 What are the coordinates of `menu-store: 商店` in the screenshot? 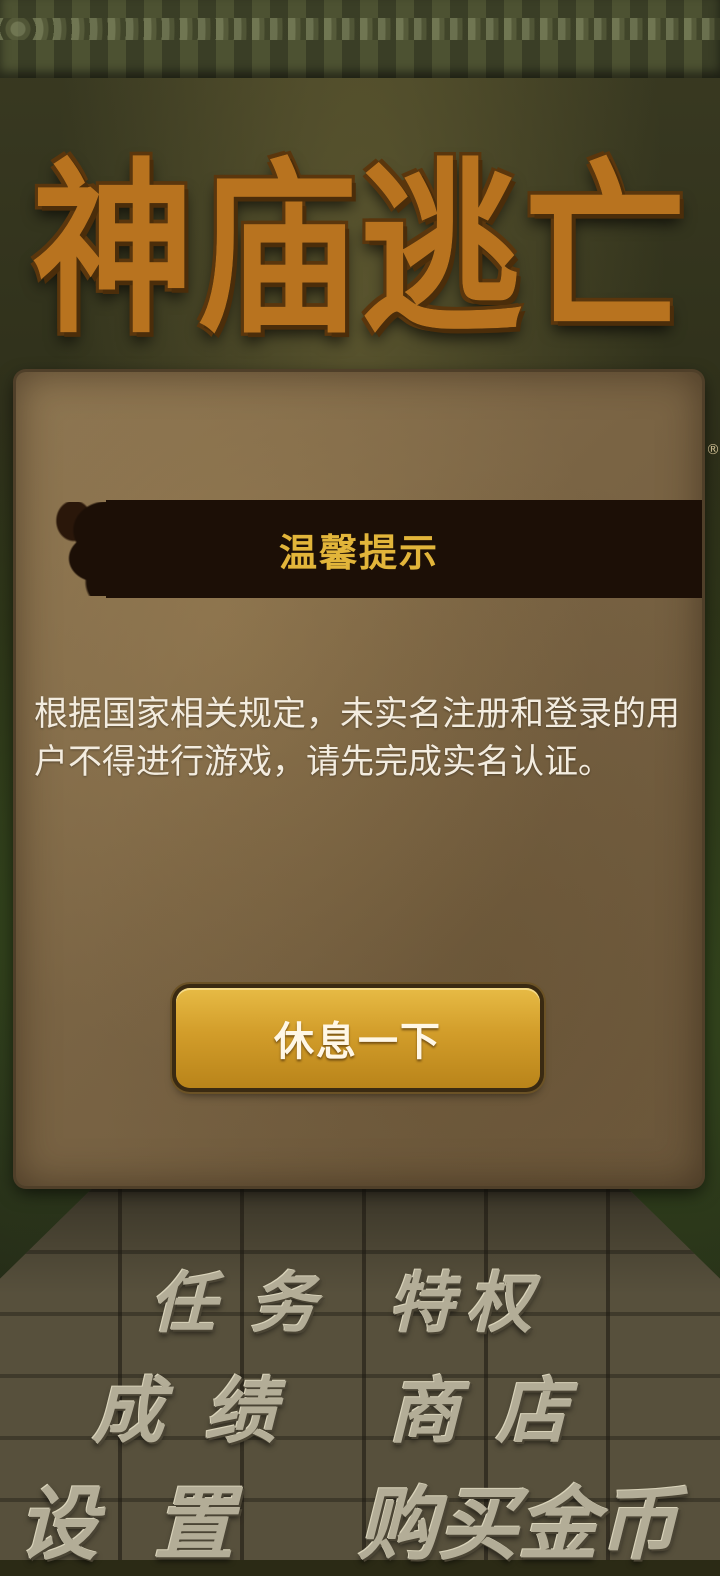 It's located at (496, 1404).